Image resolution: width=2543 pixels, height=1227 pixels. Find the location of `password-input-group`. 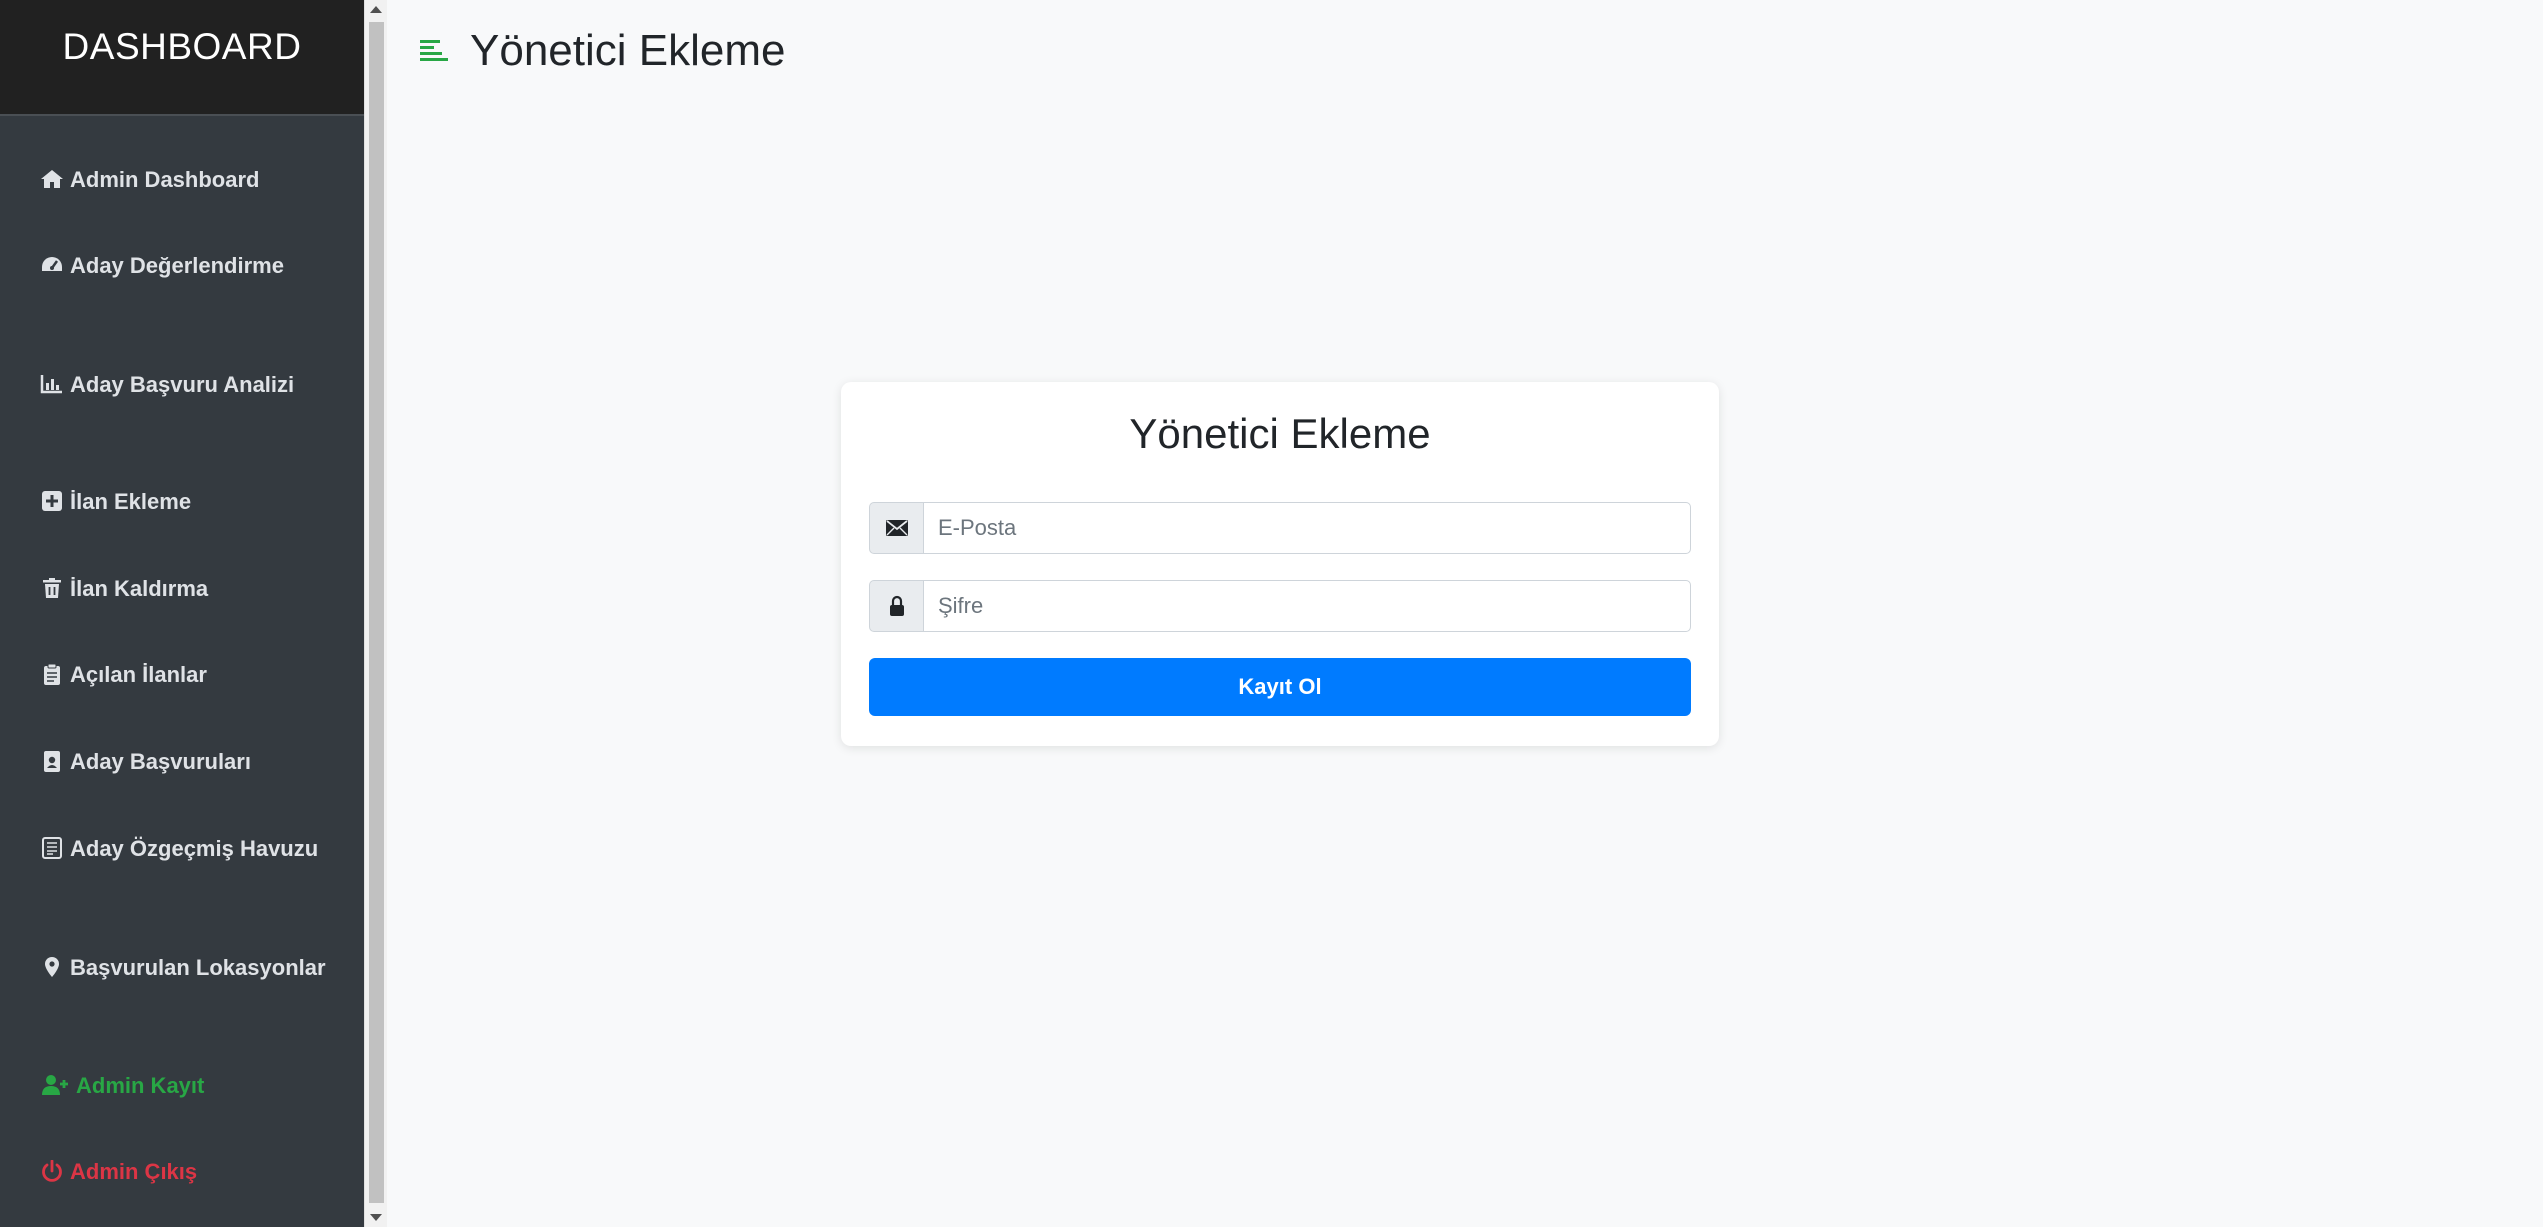

password-input-group is located at coordinates (1280, 606).